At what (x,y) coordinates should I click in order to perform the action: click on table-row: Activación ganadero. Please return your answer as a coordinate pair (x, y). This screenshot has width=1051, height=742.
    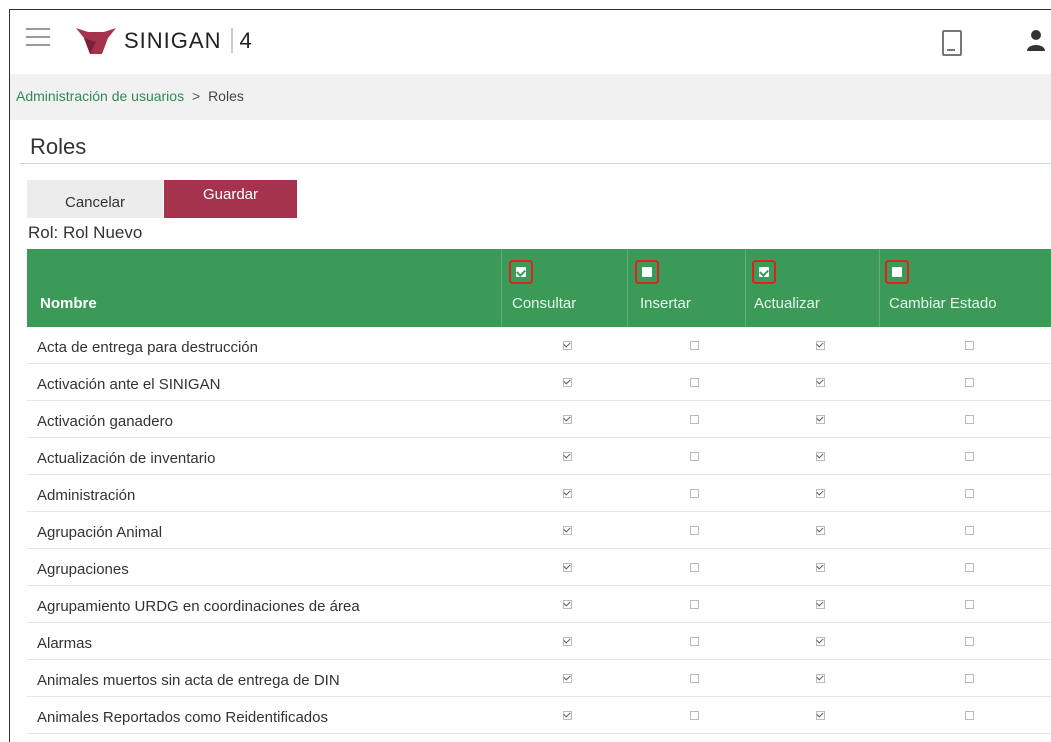
    Looking at the image, I should click on (539, 419).